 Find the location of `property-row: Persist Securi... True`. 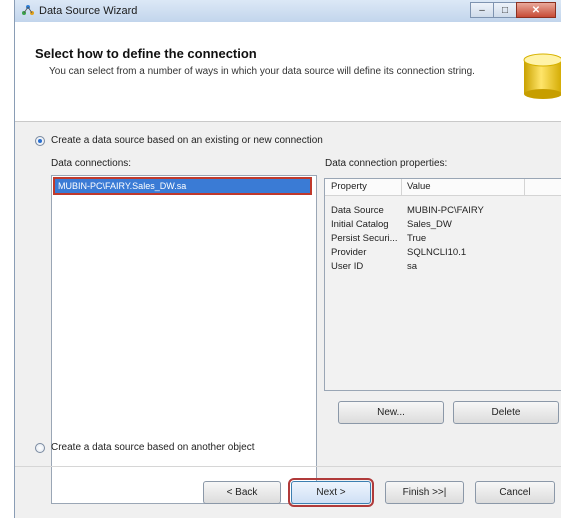

property-row: Persist Securi... True is located at coordinates (443, 239).